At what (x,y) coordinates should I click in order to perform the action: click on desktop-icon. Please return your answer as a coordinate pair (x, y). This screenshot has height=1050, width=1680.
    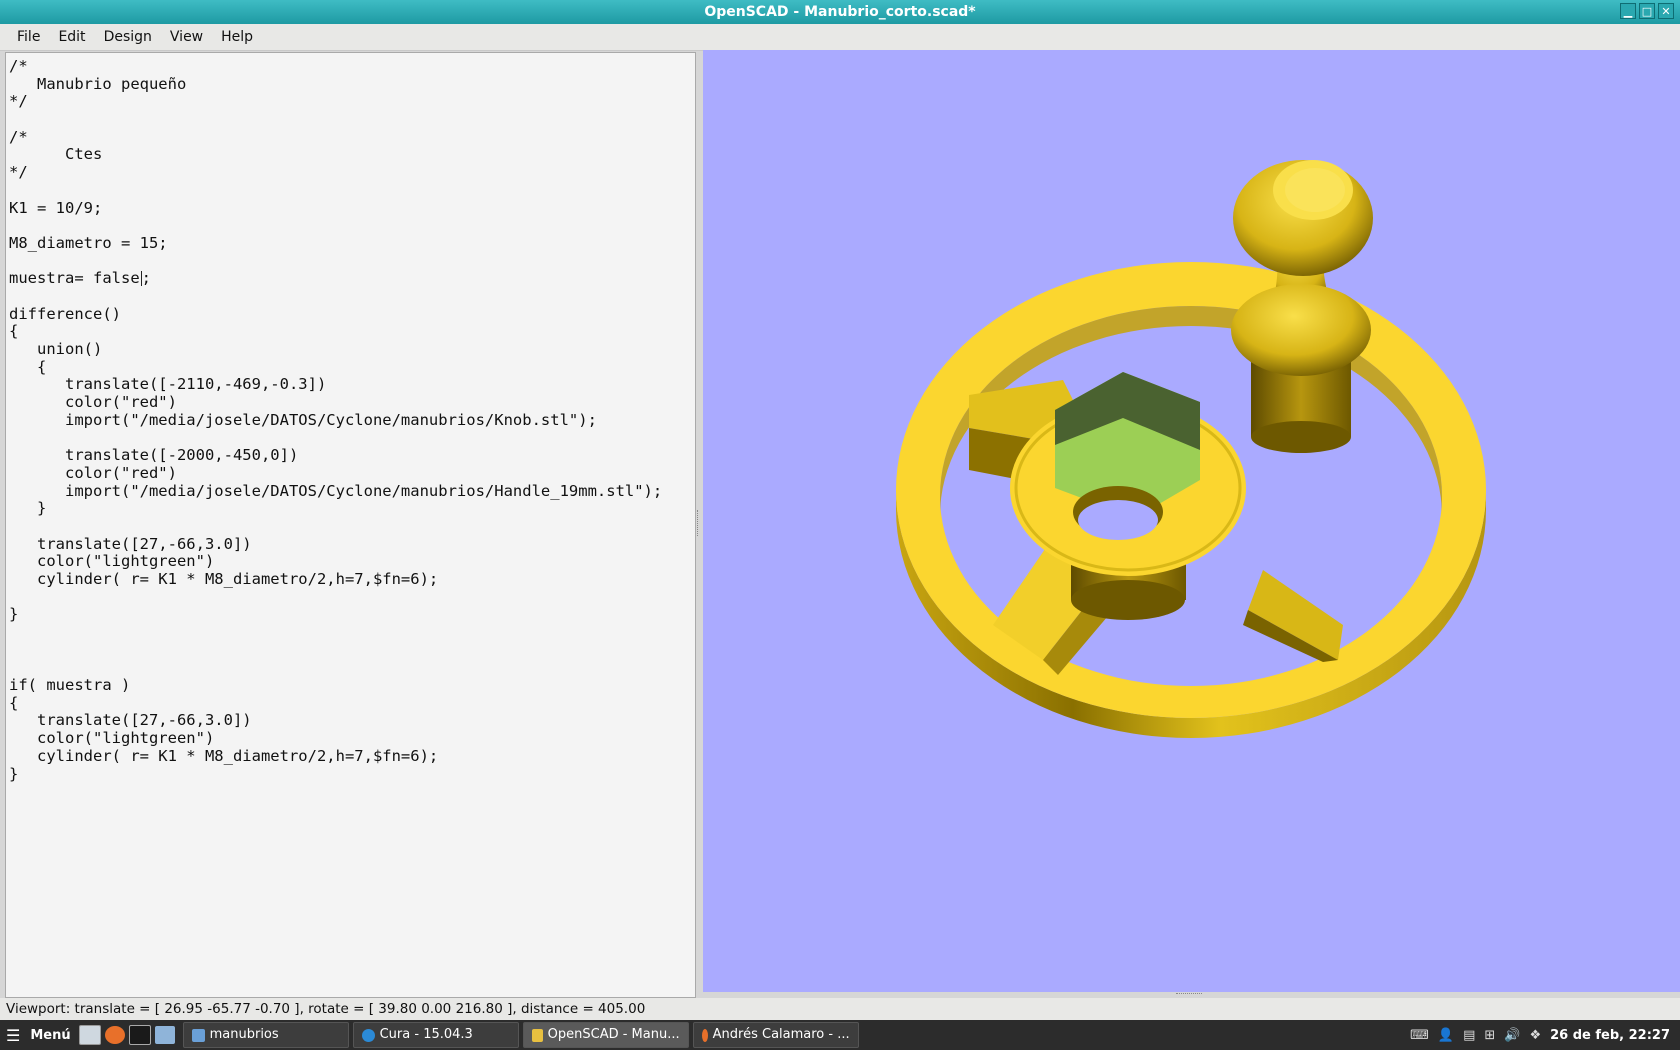
    Looking at the image, I should click on (89, 1035).